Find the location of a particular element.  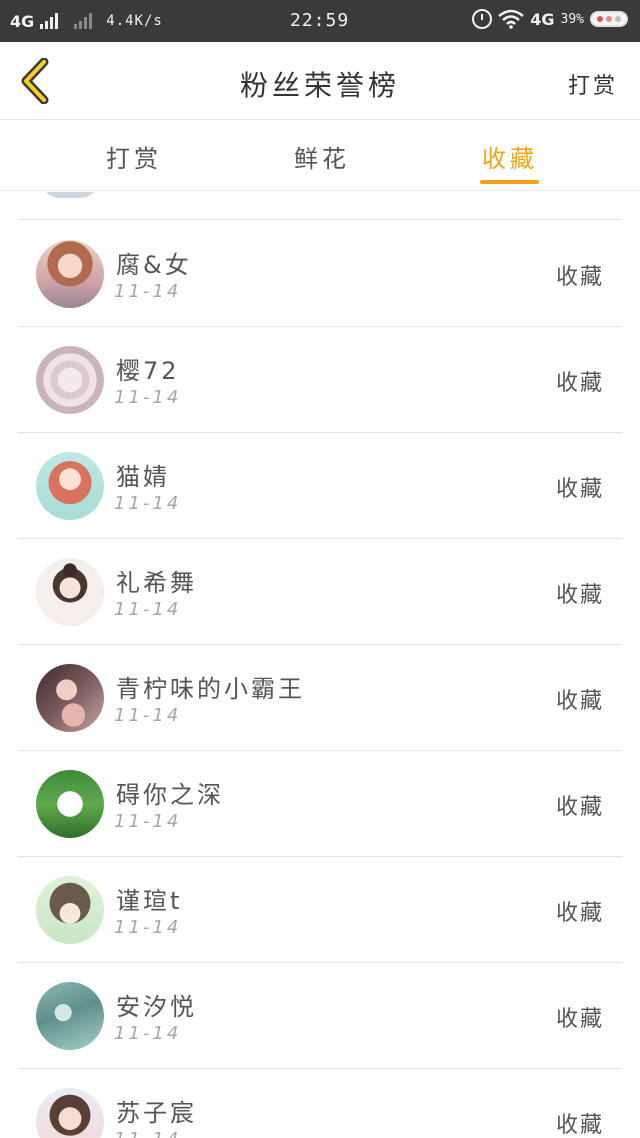

user-name: 安汐悦 is located at coordinates (156, 1007).